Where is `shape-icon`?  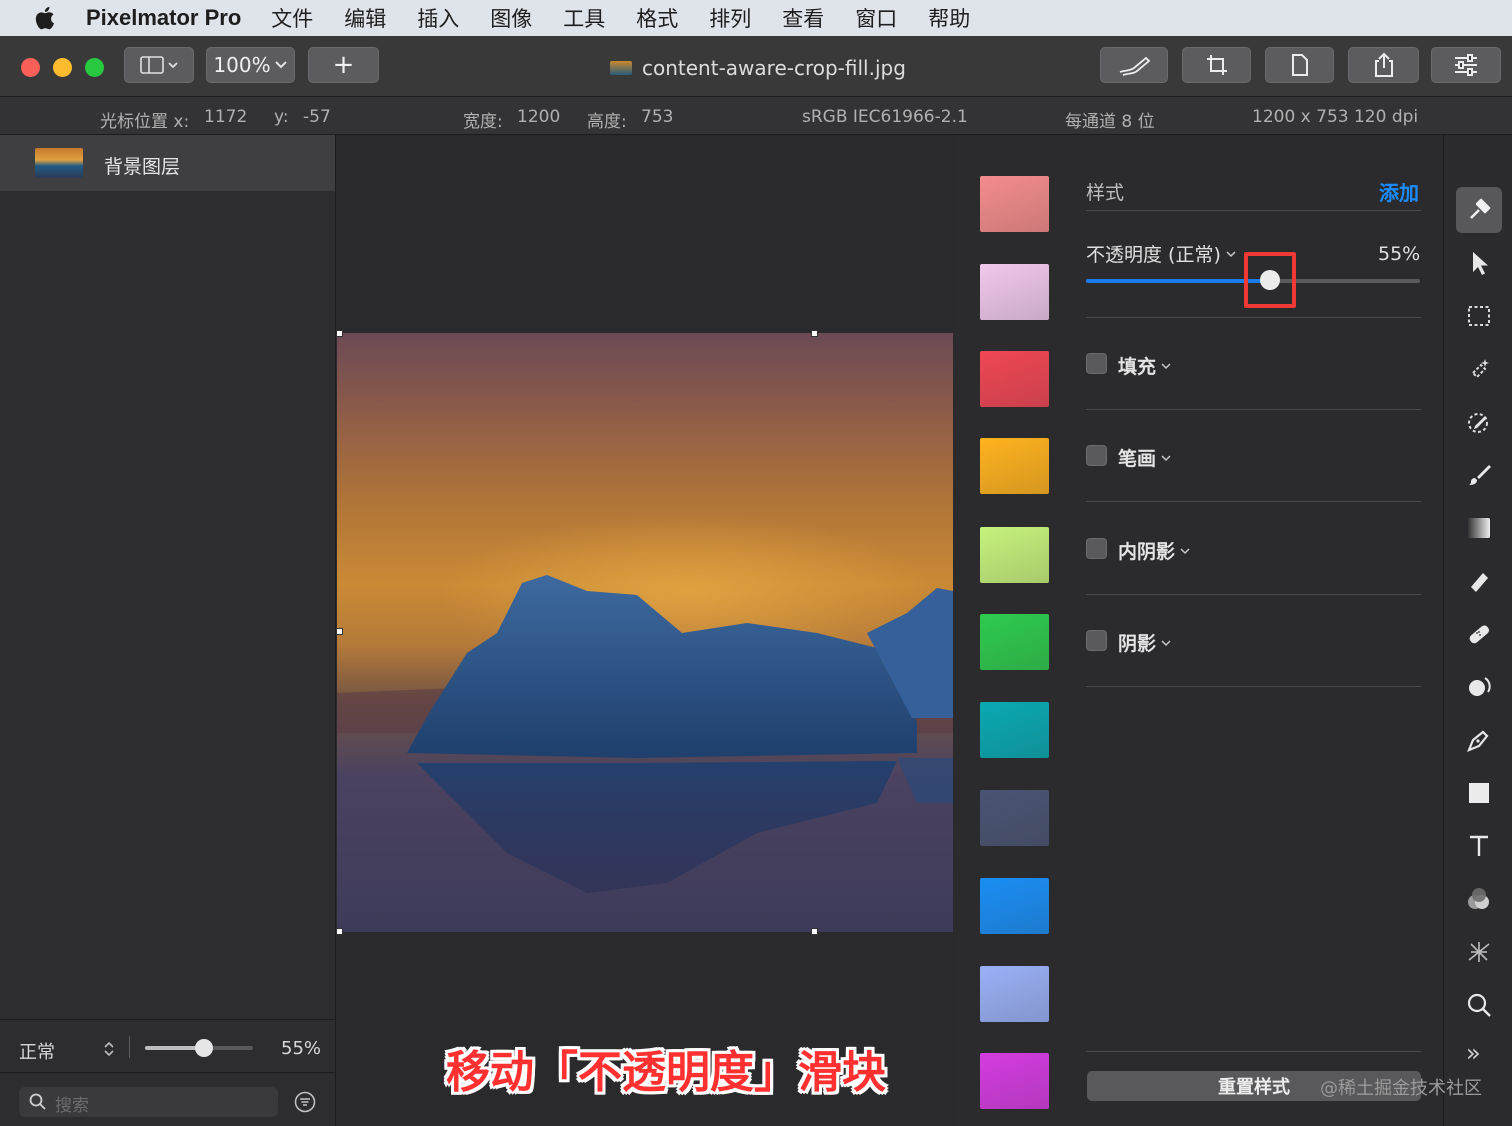
shape-icon is located at coordinates (1479, 793).